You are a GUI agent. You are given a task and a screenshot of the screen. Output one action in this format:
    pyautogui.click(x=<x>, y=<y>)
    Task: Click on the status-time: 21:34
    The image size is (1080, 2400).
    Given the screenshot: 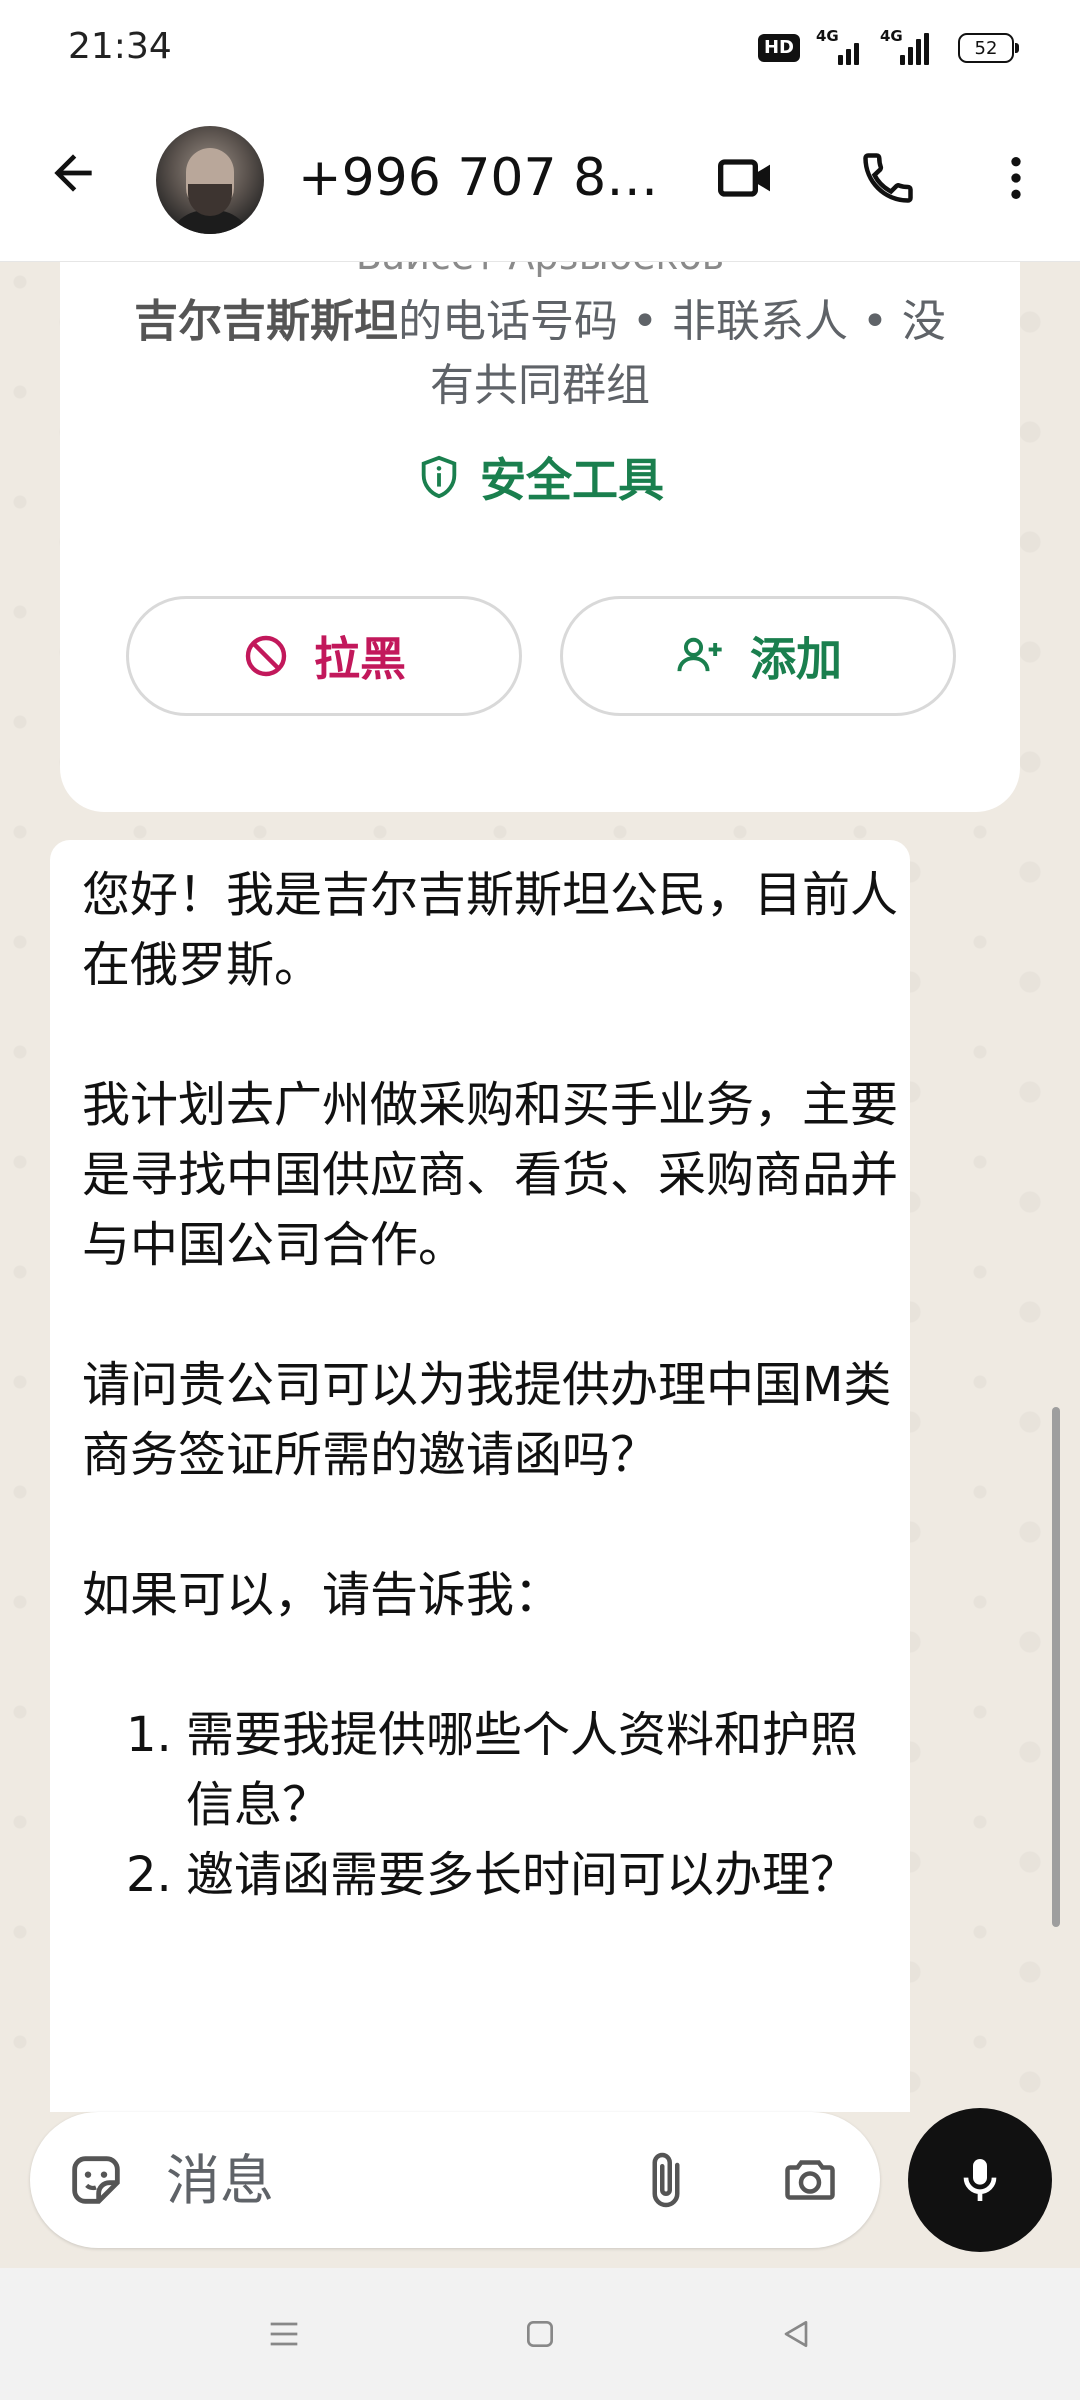 What is the action you would take?
    pyautogui.click(x=120, y=46)
    